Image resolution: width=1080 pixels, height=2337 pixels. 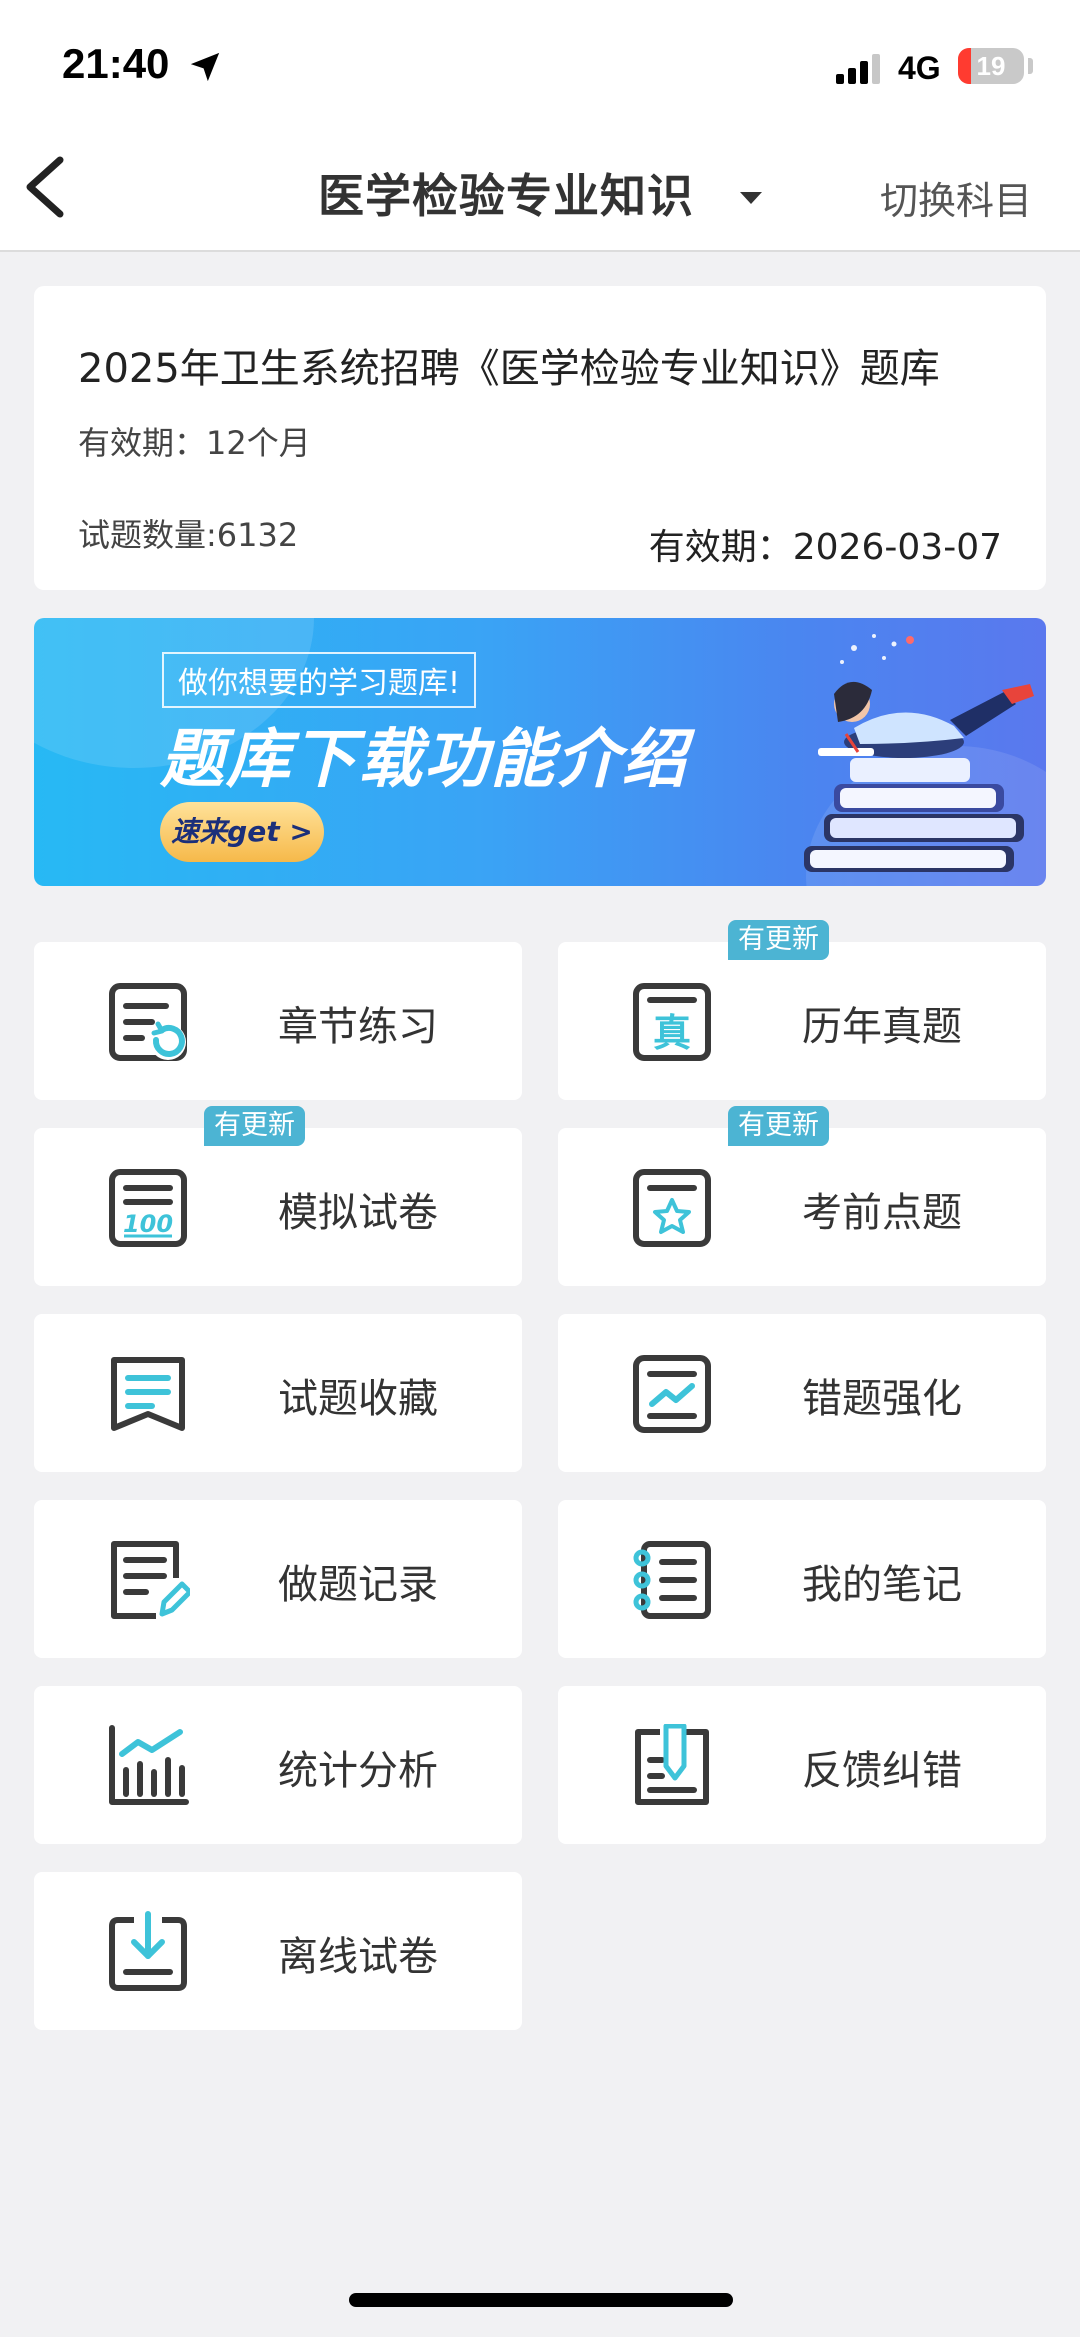 What do you see at coordinates (919, 753) in the screenshot?
I see `student-on-books-illustration` at bounding box center [919, 753].